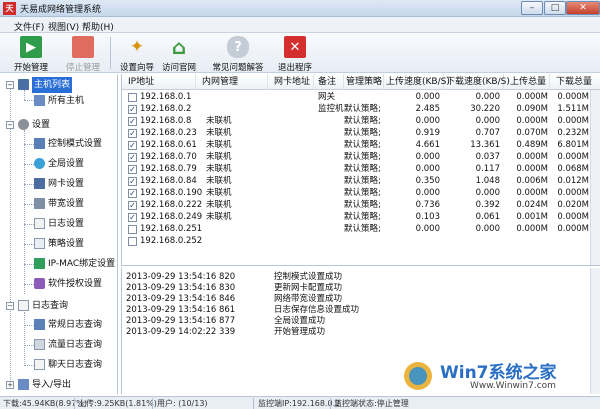 Image resolution: width=600 pixels, height=409 pixels. Describe the element at coordinates (487, 157) in the screenshot. I see `cell-down: 0.037` at that location.